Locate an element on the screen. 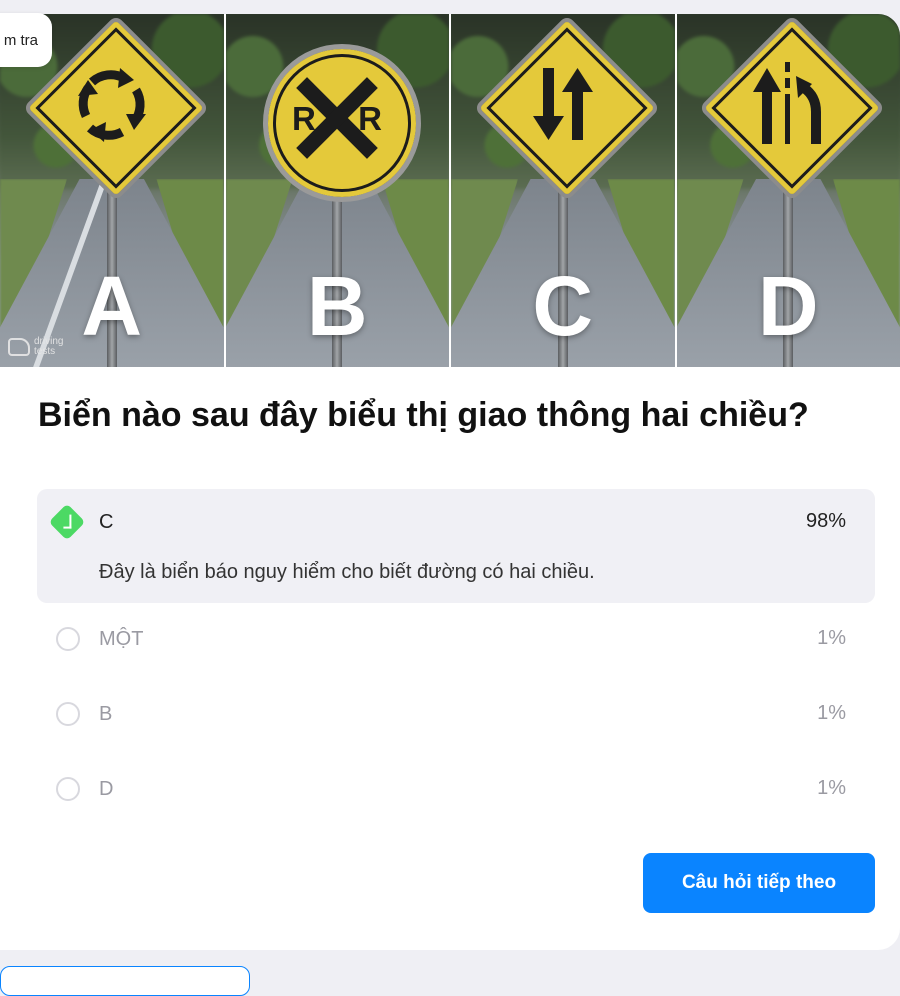 The width and height of the screenshot is (900, 996). sign-panel-d: D is located at coordinates (788, 190).